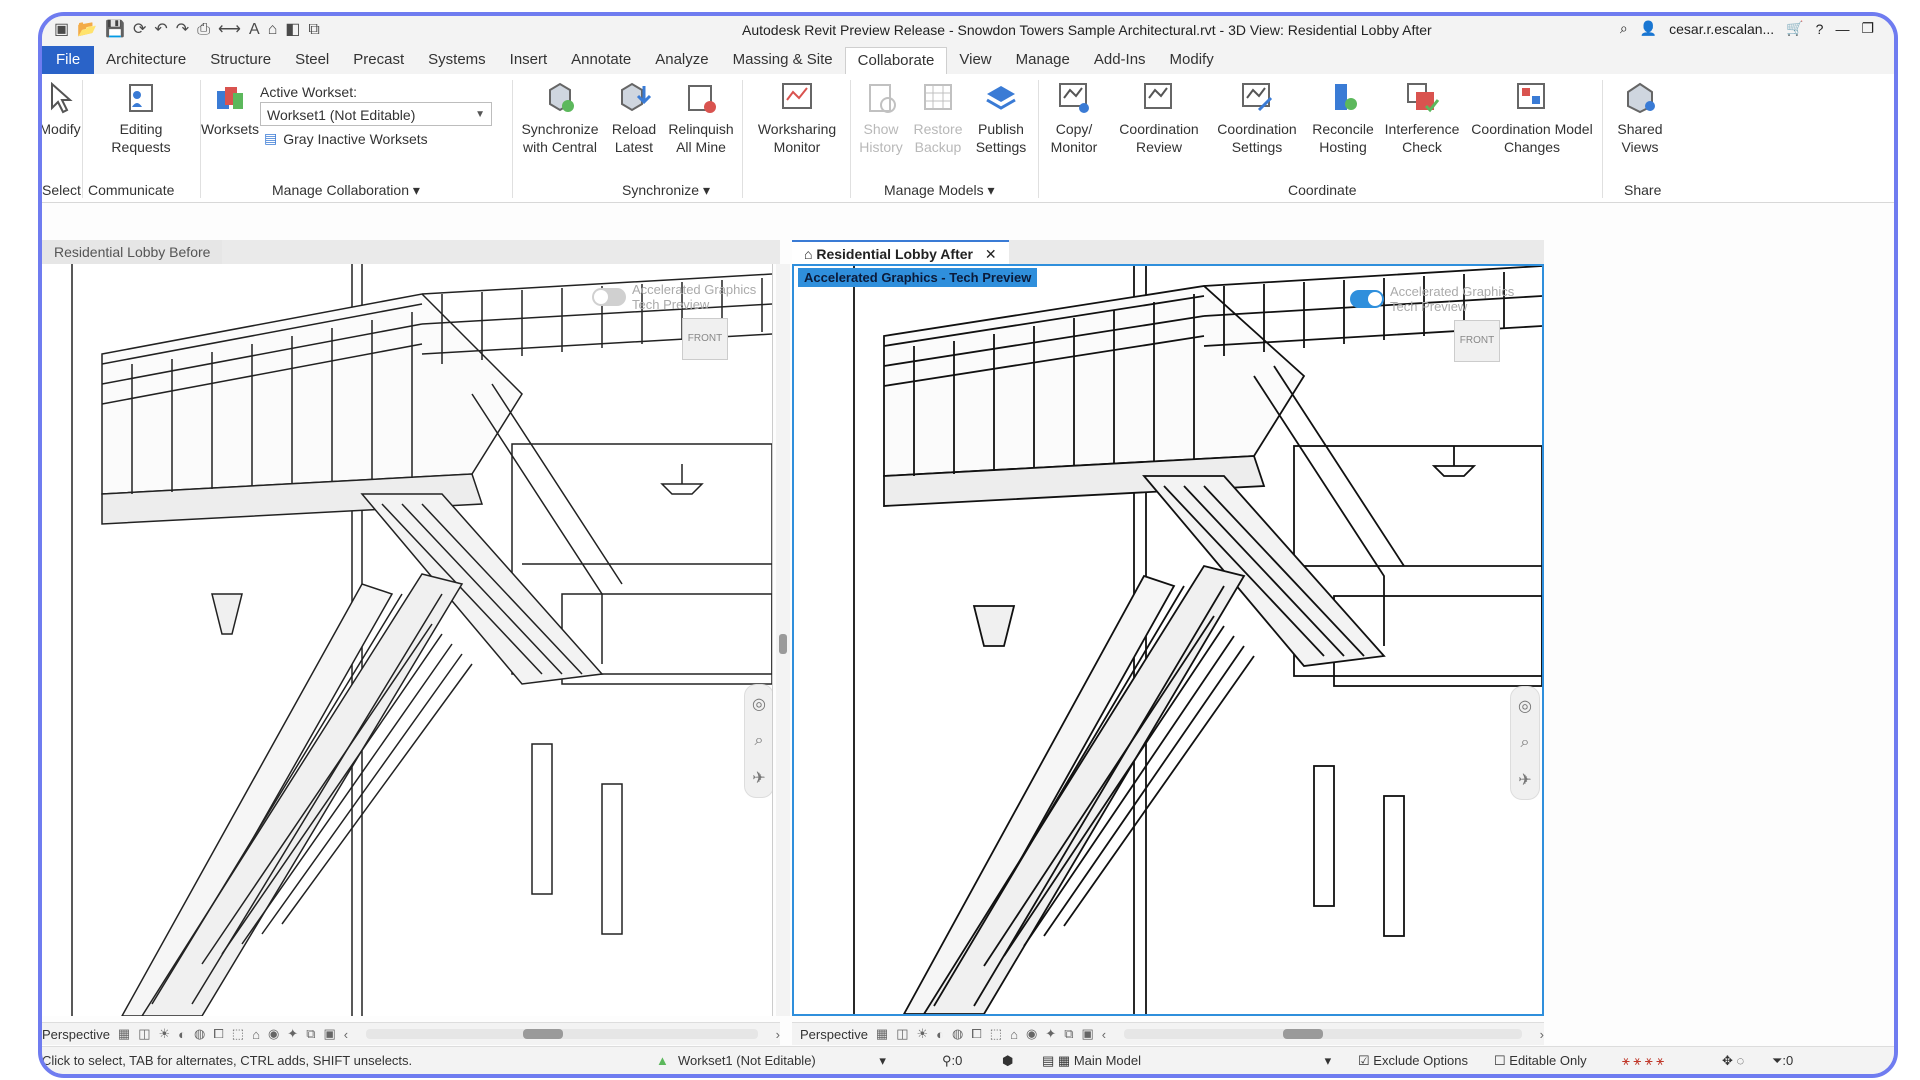 Image resolution: width=1920 pixels, height=1080 pixels. Describe the element at coordinates (797, 118) in the screenshot. I see `worksharing-monitor-button: Worksharing Monitor` at that location.